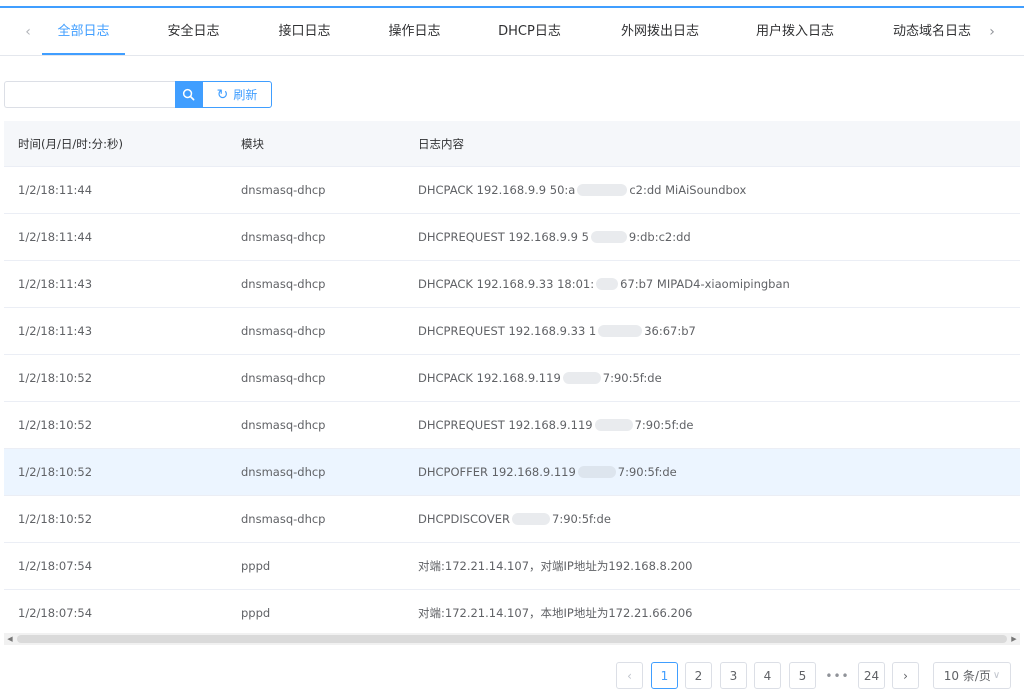 The height and width of the screenshot is (692, 1024). What do you see at coordinates (664, 675) in the screenshot?
I see `page-1-button: 1` at bounding box center [664, 675].